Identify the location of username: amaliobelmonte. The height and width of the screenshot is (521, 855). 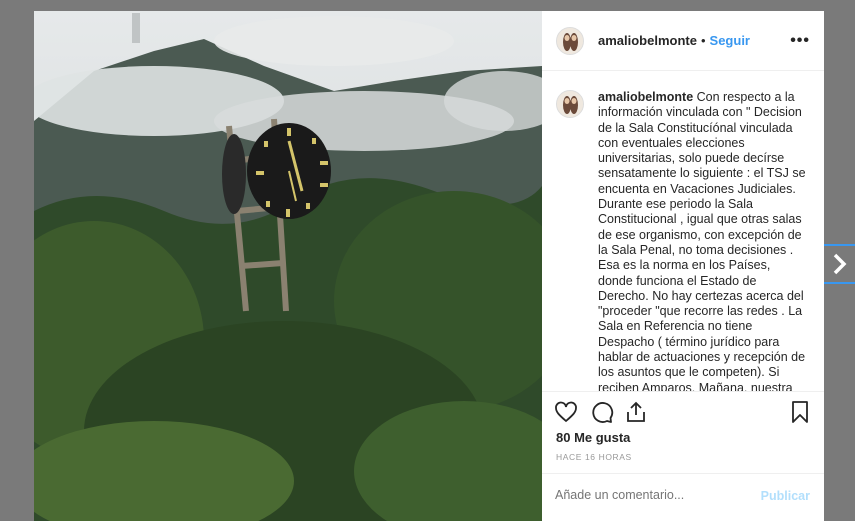
(647, 40).